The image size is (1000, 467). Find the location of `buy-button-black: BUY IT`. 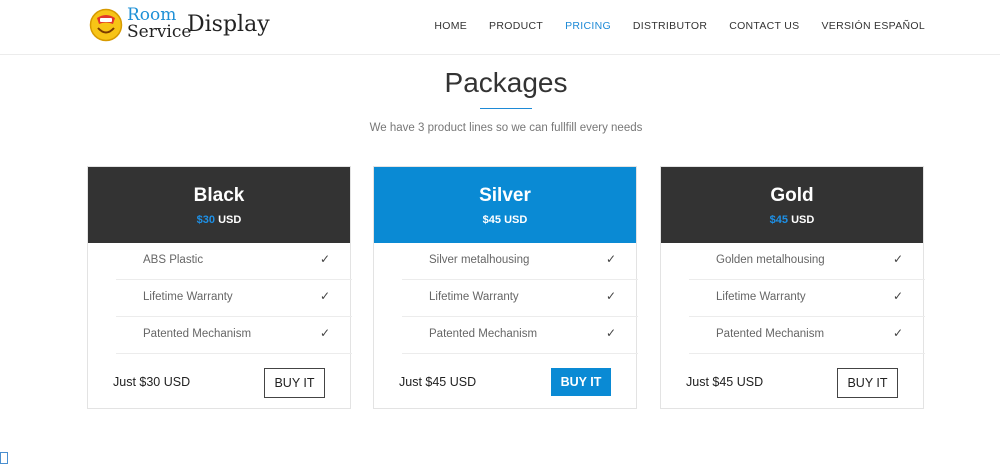

buy-button-black: BUY IT is located at coordinates (294, 383).